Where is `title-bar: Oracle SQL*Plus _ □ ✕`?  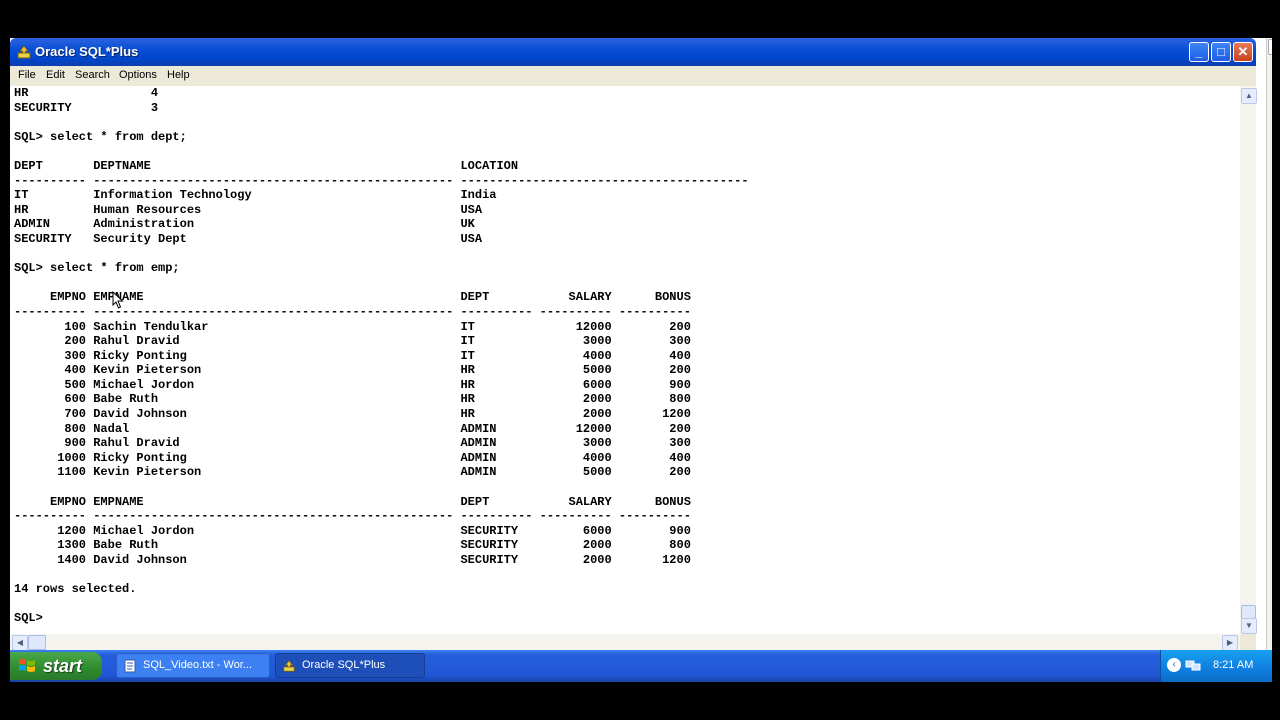 title-bar: Oracle SQL*Plus _ □ ✕ is located at coordinates (633, 52).